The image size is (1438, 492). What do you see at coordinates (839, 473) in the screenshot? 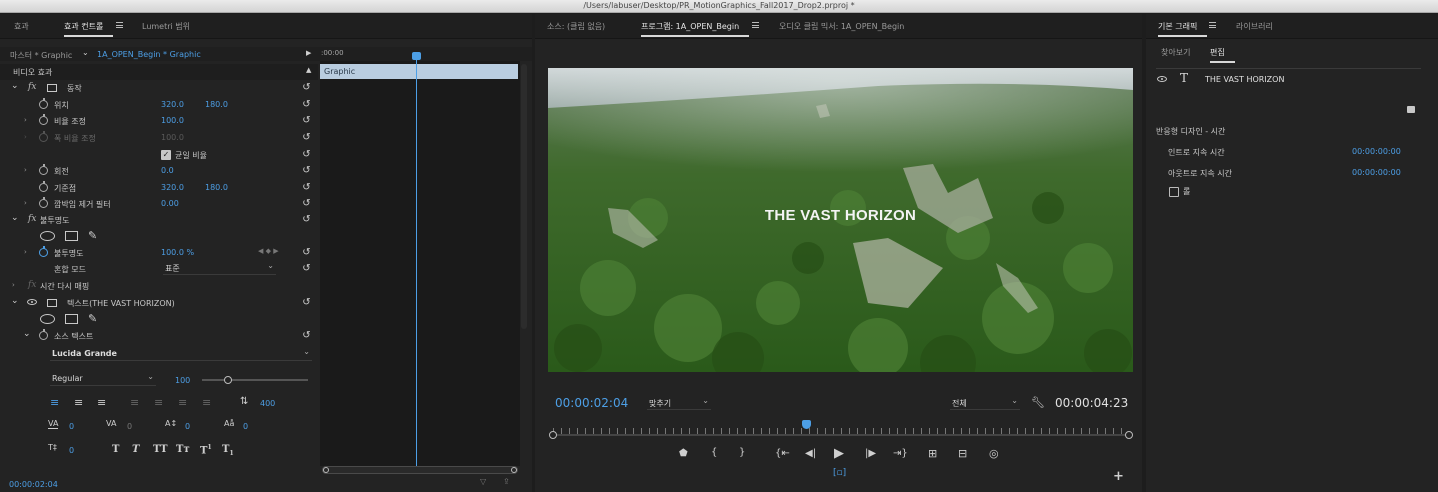
I see `comparison-view-icon: [▫]` at bounding box center [839, 473].